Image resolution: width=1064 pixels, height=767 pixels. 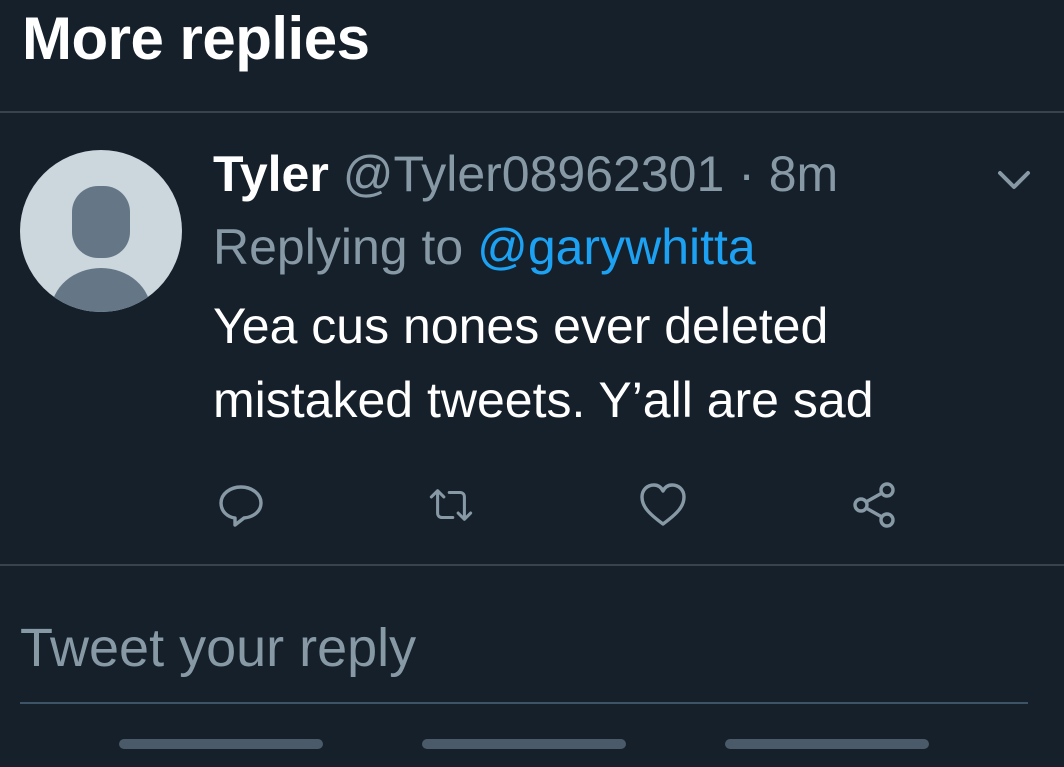 I want to click on avatar, so click(x=101, y=231).